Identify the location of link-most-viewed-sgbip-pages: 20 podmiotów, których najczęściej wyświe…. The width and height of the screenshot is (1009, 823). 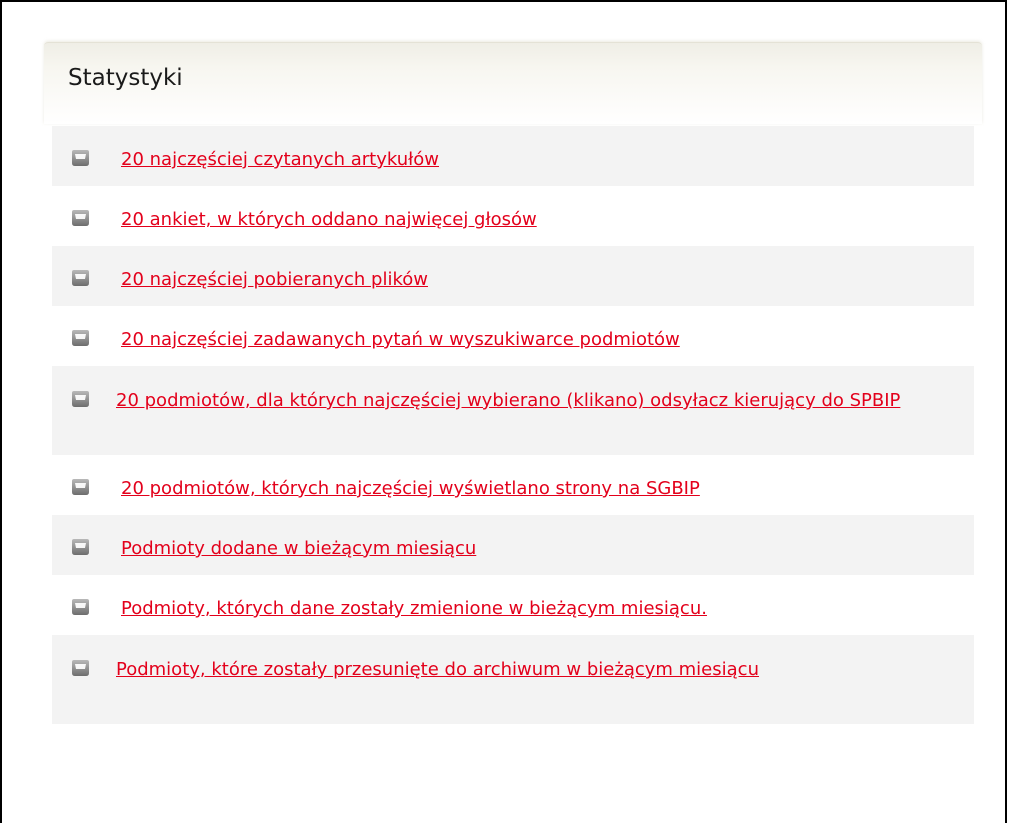
(410, 488).